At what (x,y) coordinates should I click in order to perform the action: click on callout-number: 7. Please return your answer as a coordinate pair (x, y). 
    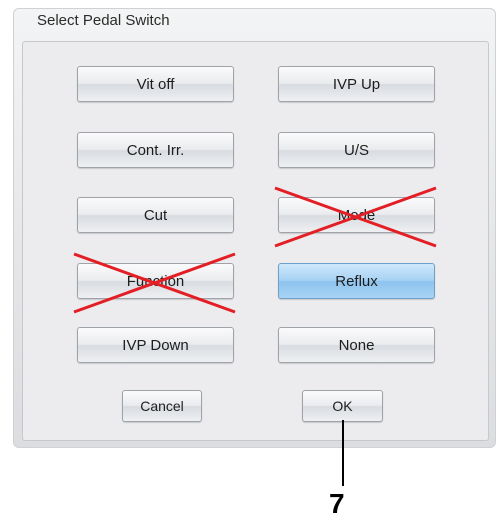
    Looking at the image, I should click on (337, 503).